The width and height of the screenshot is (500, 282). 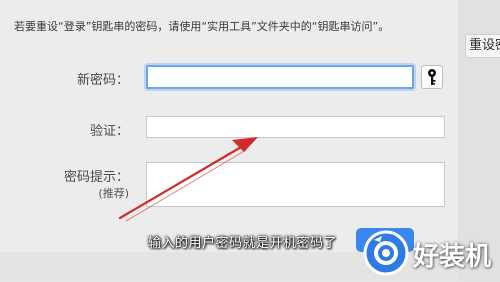 I want to click on logo-icon, so click(x=386, y=253).